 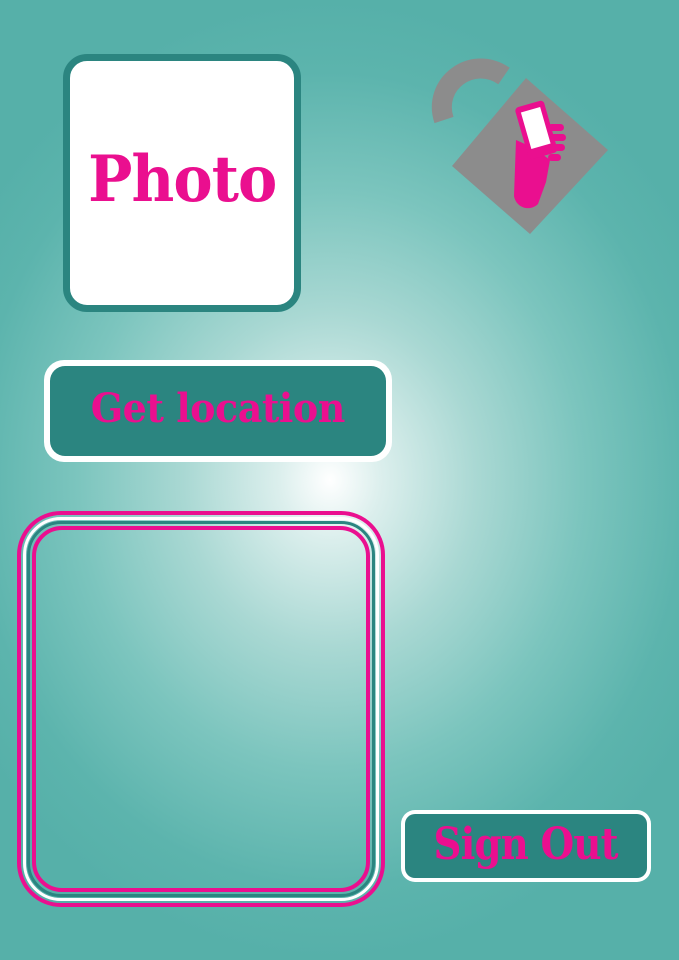 I want to click on get-location-button: Get location, so click(x=218, y=411).